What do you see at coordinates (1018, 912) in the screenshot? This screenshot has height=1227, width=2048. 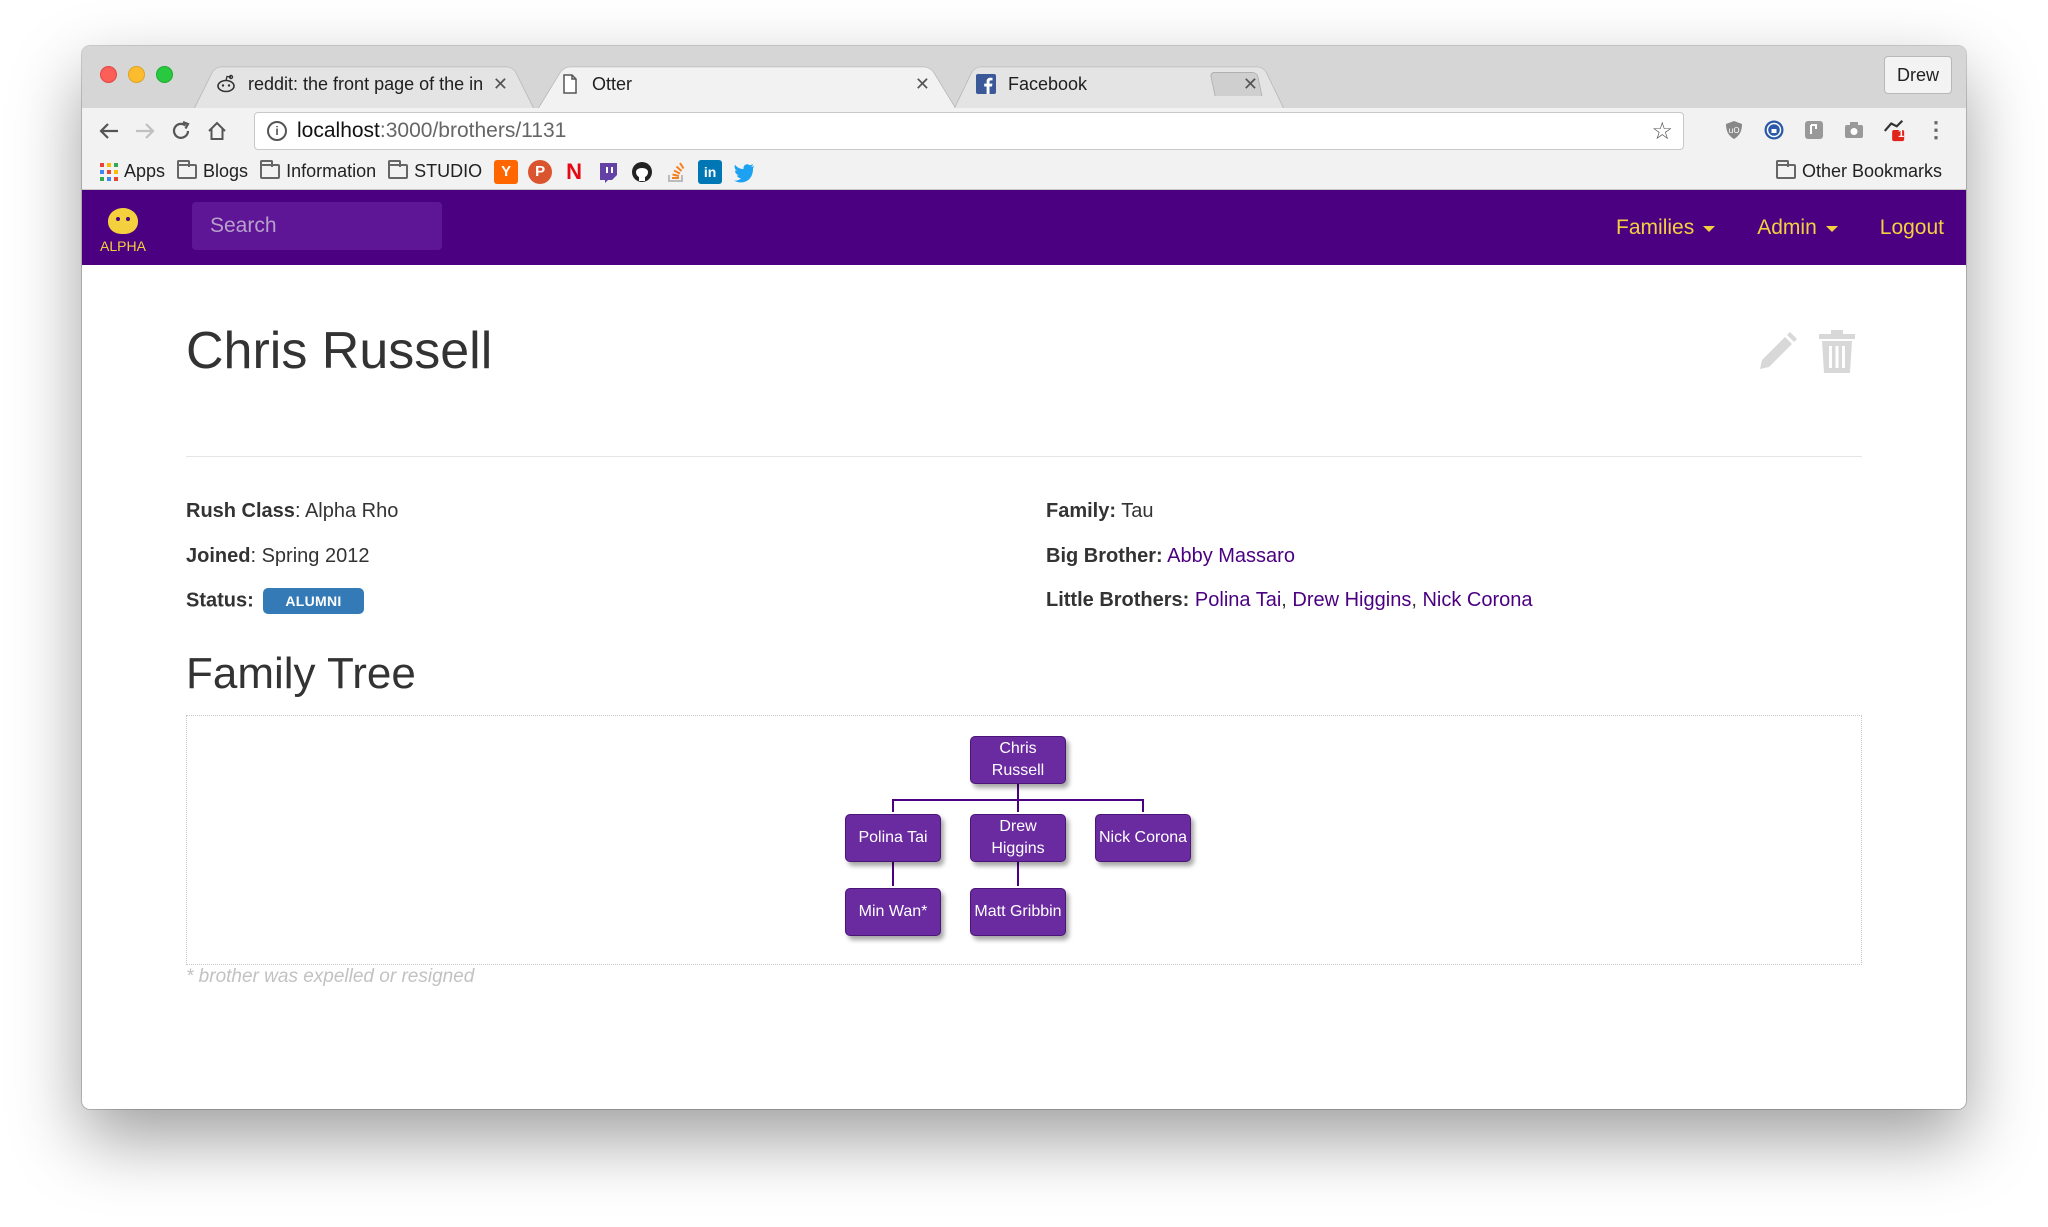 I see `tree-node: Matt Gribbin` at bounding box center [1018, 912].